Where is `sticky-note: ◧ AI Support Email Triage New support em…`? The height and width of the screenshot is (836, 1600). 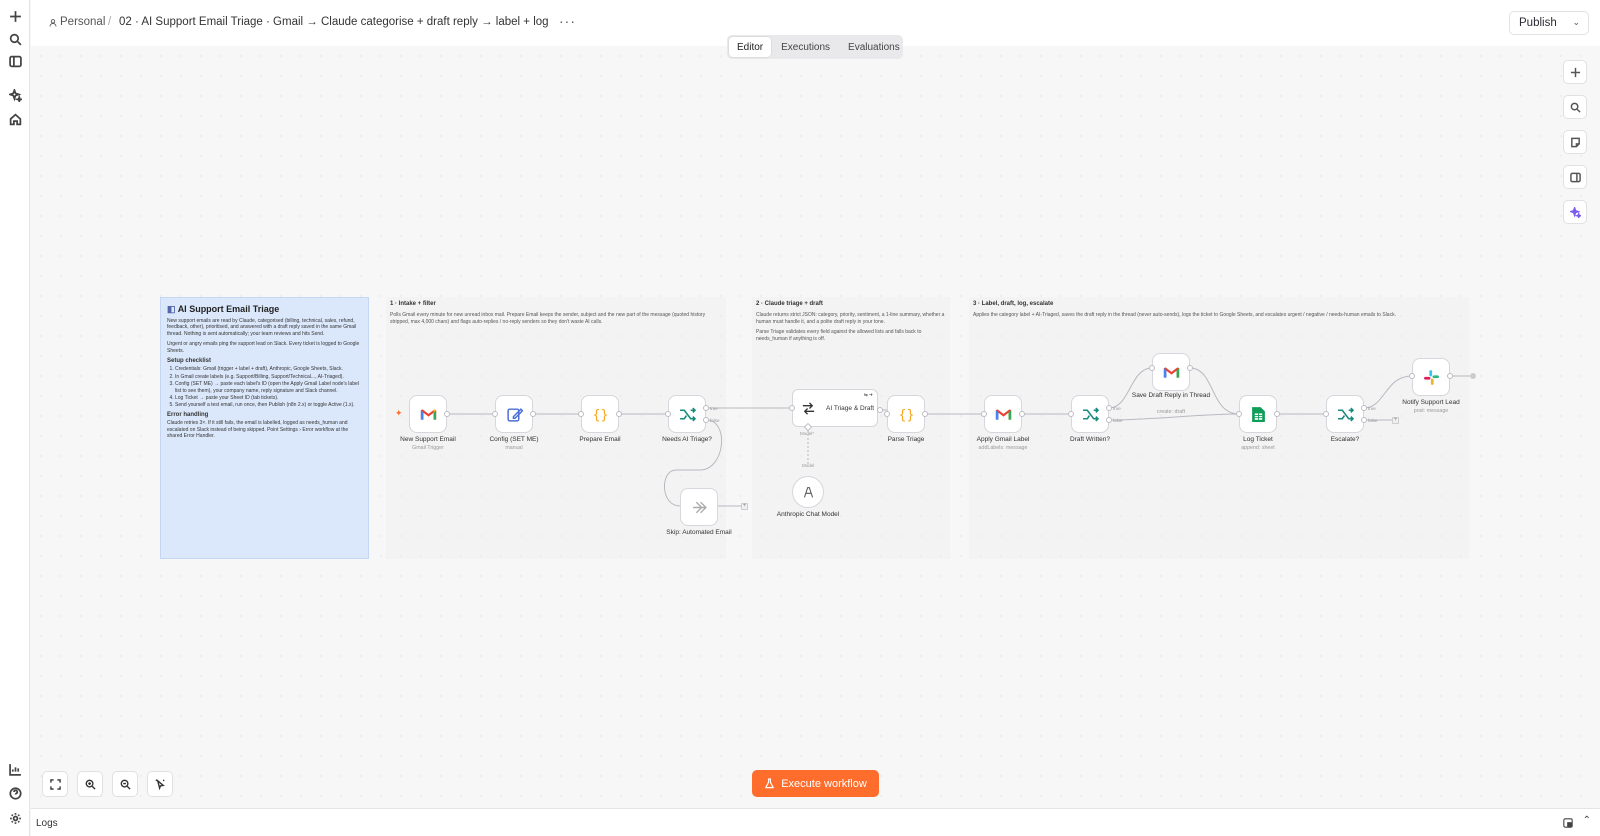
sticky-note: ◧ AI Support Email Triage New support em… is located at coordinates (264, 428).